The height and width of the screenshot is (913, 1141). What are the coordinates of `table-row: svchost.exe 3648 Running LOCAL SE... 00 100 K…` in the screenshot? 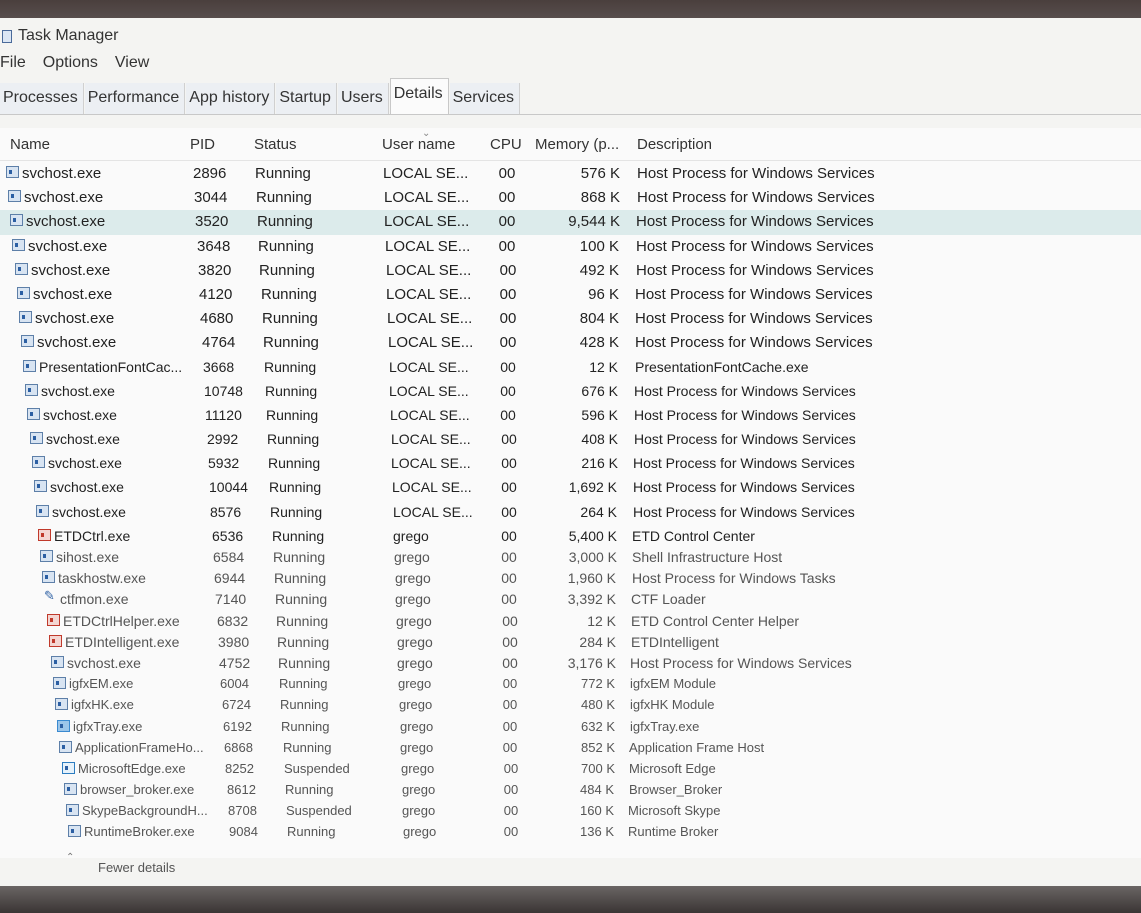 It's located at (570, 247).